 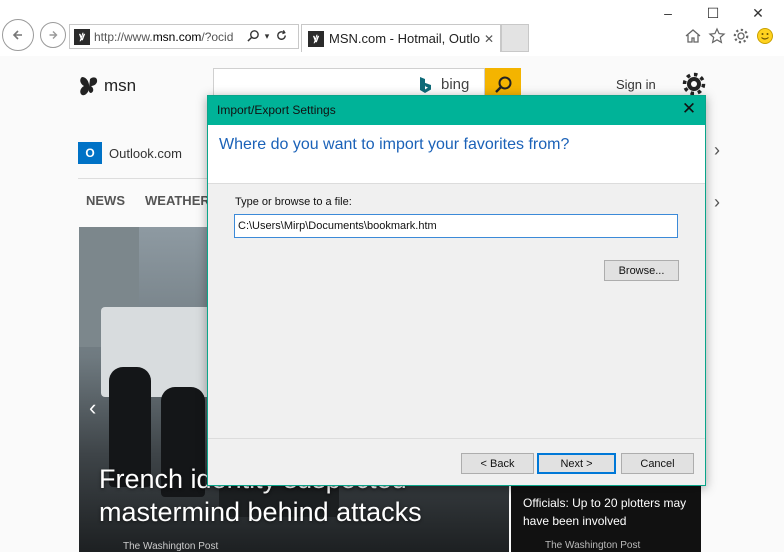 I want to click on side-story-source: The Washington Post, so click(x=593, y=545).